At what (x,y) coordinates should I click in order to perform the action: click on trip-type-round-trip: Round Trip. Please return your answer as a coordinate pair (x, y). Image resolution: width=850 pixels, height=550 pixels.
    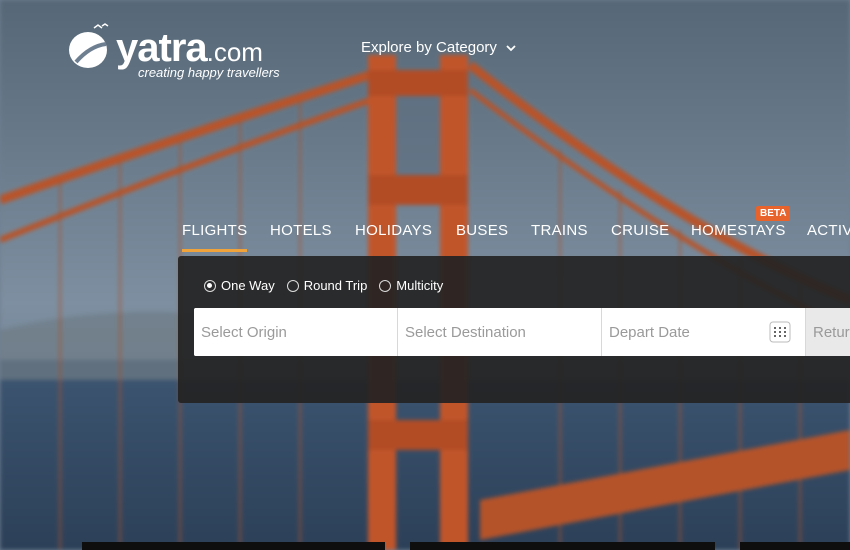
    Looking at the image, I should click on (327, 285).